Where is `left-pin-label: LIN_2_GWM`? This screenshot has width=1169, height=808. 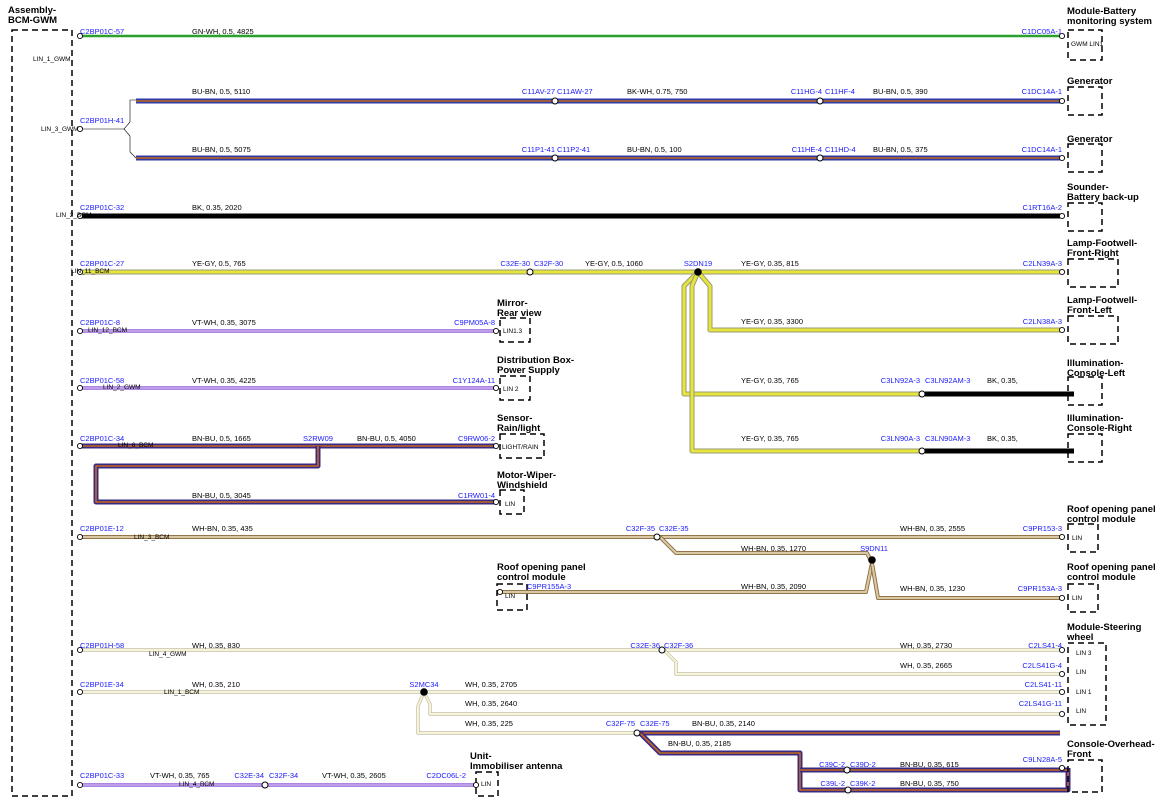 left-pin-label: LIN_2_GWM is located at coordinates (122, 387).